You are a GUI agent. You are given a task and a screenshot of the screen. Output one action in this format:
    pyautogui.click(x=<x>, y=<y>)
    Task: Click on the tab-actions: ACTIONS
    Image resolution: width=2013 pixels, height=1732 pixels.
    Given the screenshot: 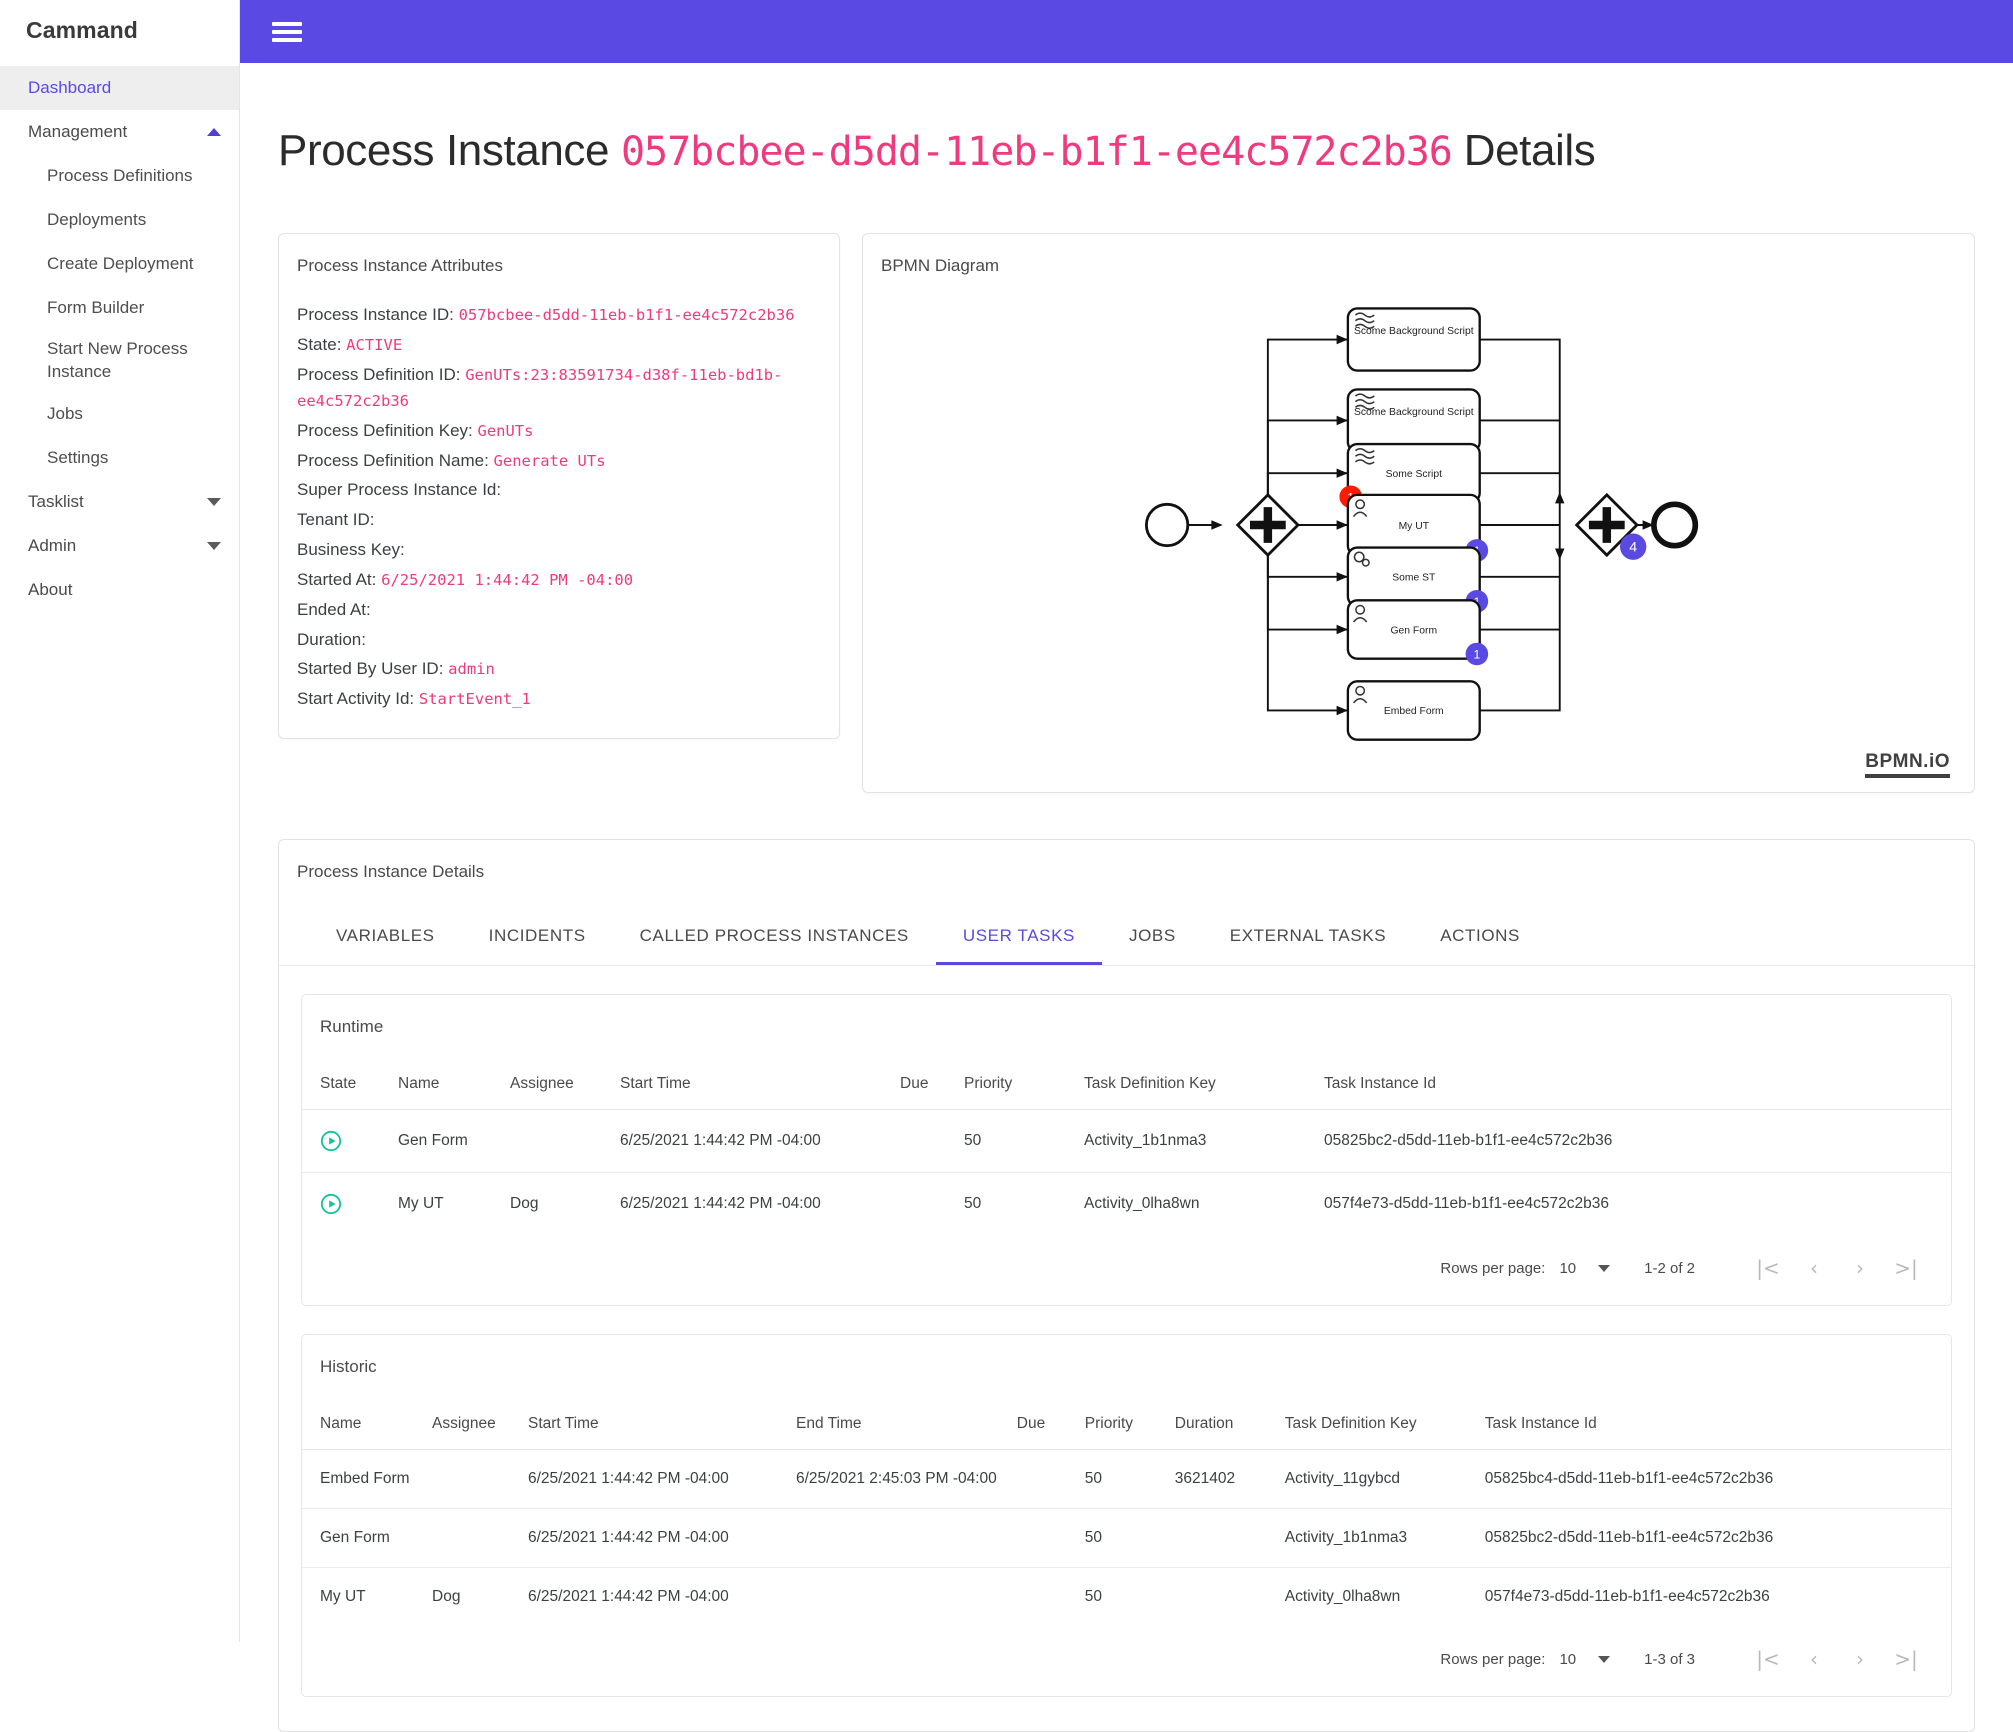 What is the action you would take?
    pyautogui.click(x=1480, y=938)
    